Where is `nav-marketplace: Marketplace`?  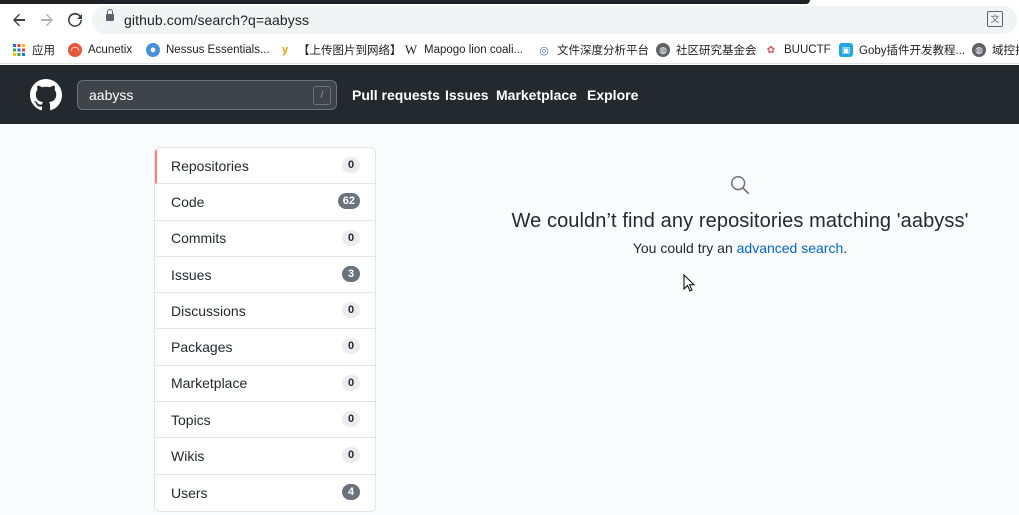
nav-marketplace: Marketplace is located at coordinates (536, 95).